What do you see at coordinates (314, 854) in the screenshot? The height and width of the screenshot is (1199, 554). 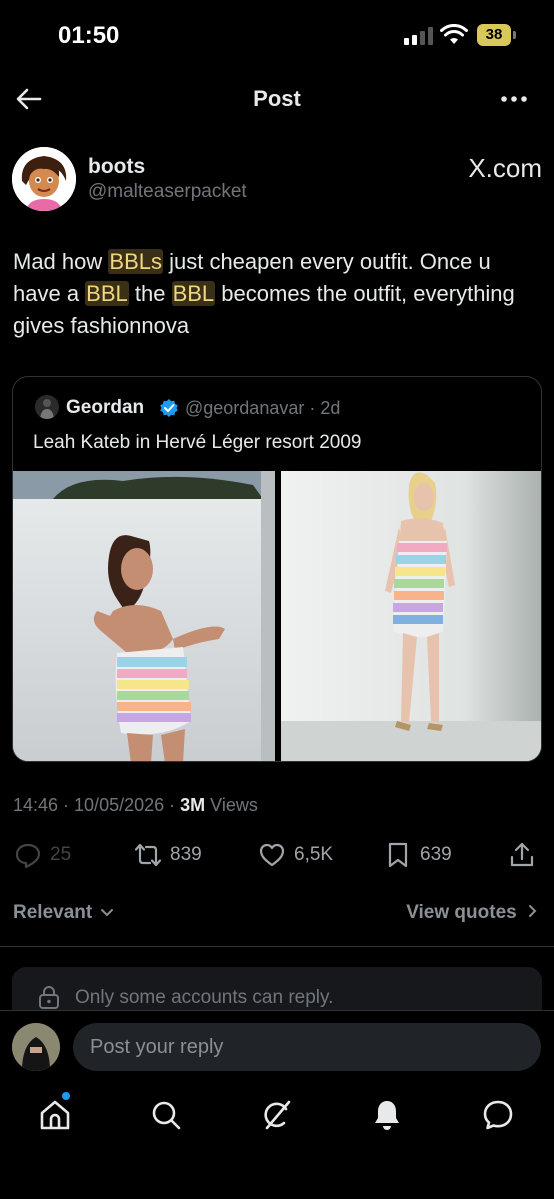 I see `like-count: 6,5K` at bounding box center [314, 854].